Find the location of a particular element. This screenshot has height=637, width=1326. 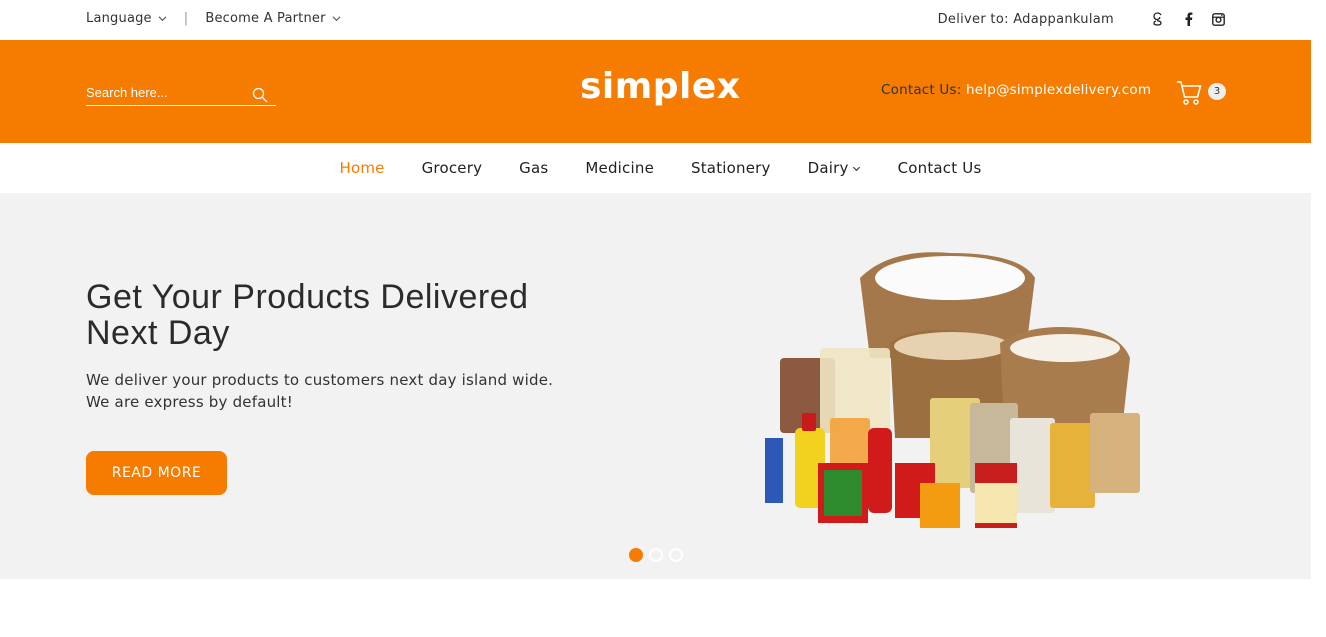

slider-dots is located at coordinates (659, 555).